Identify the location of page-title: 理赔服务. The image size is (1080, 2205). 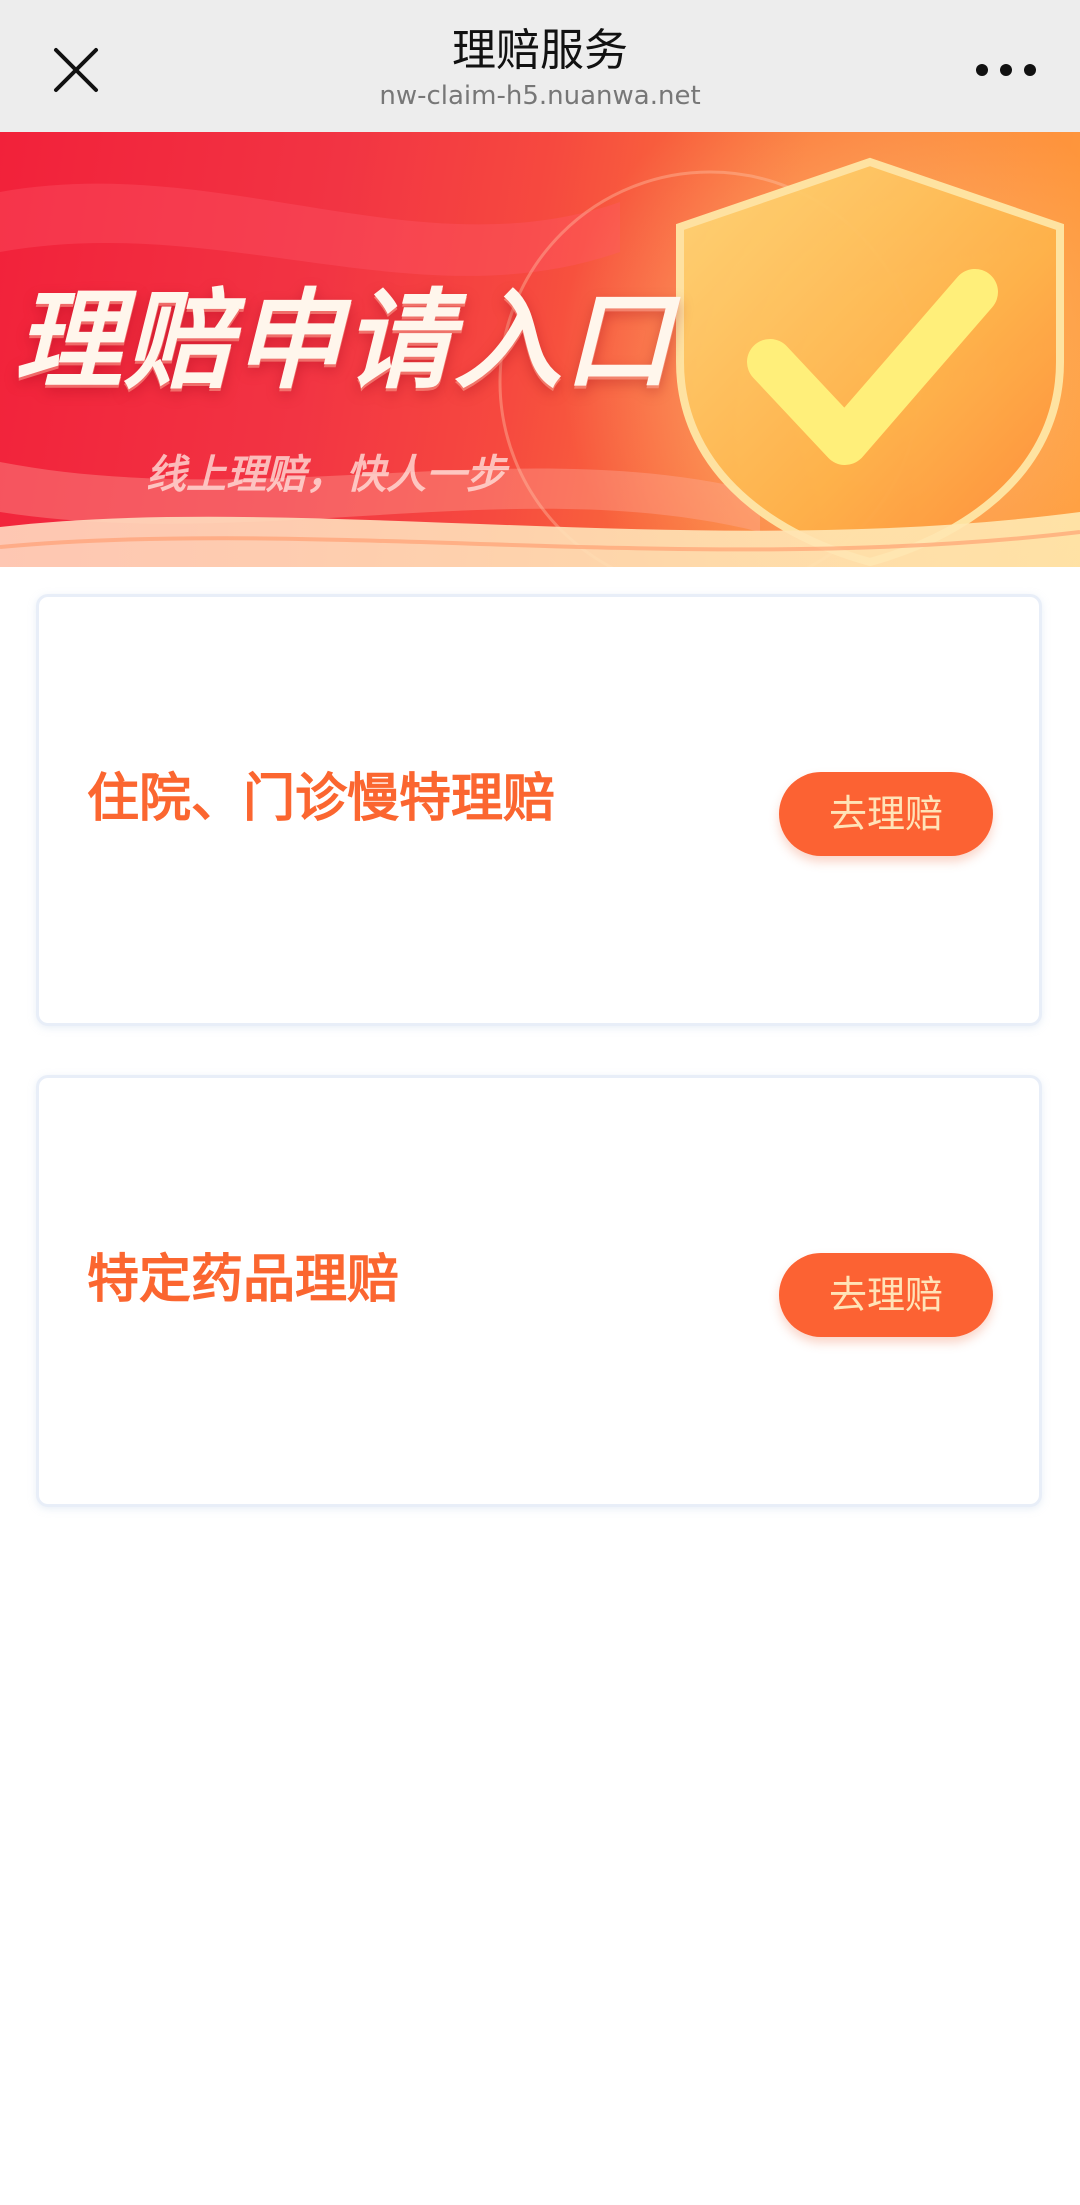
(540, 50).